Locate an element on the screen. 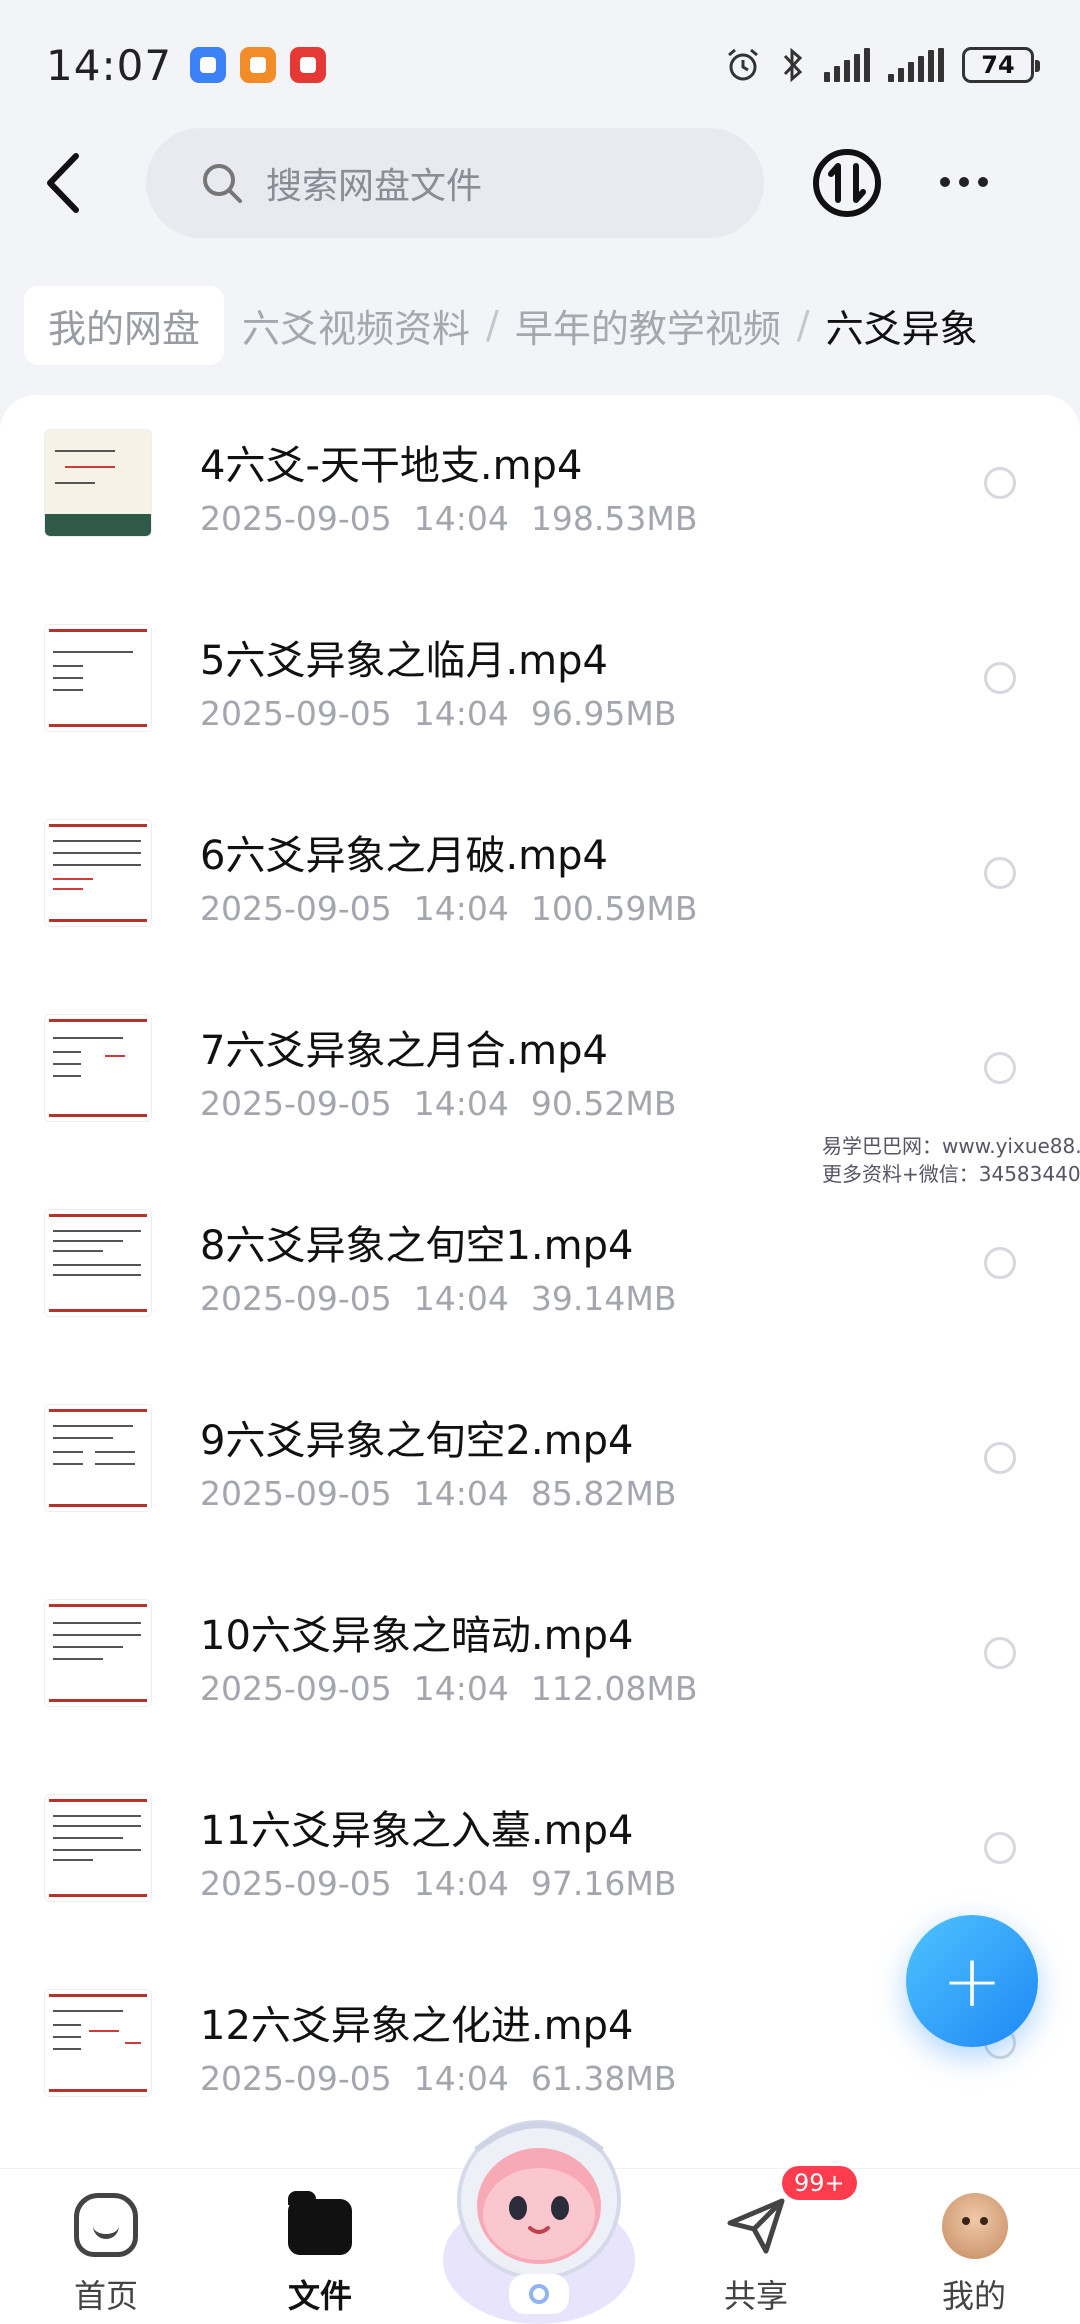  file-meta: 2025-09-05 14:04 198.53MB is located at coordinates (459, 518).